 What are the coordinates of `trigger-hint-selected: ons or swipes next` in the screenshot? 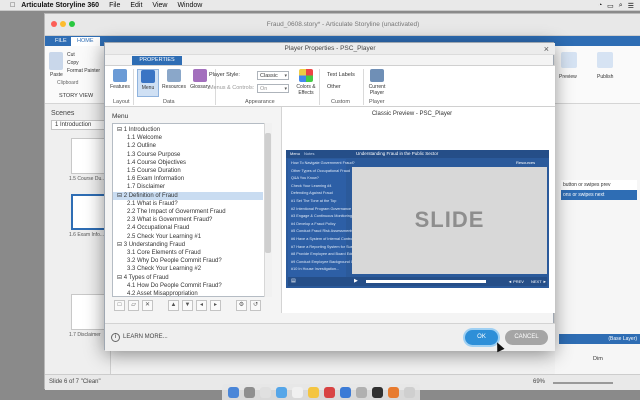 It's located at (599, 195).